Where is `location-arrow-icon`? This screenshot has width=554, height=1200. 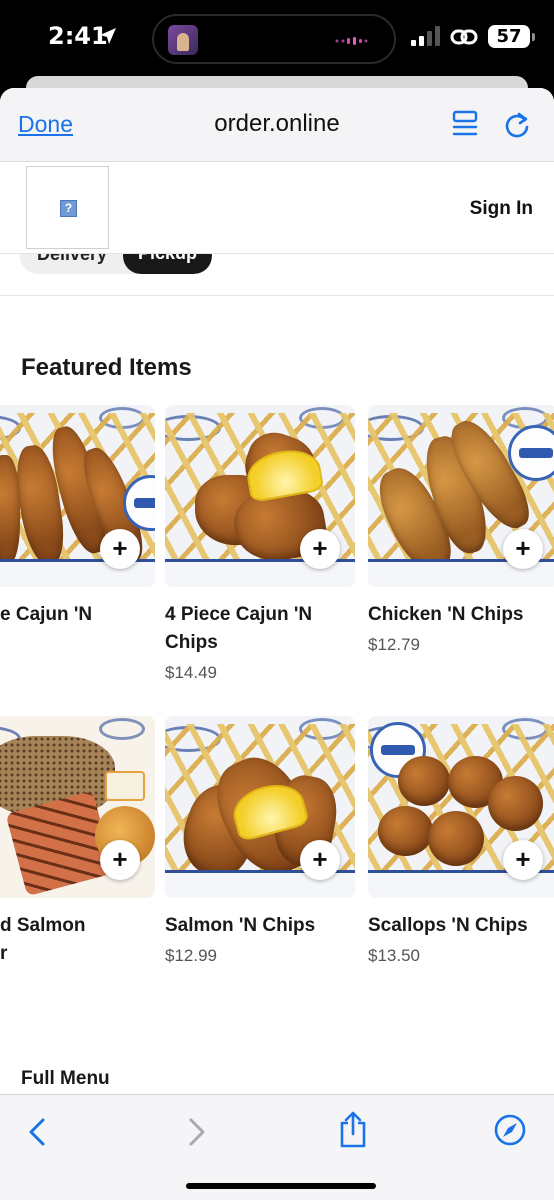 location-arrow-icon is located at coordinates (108, 36).